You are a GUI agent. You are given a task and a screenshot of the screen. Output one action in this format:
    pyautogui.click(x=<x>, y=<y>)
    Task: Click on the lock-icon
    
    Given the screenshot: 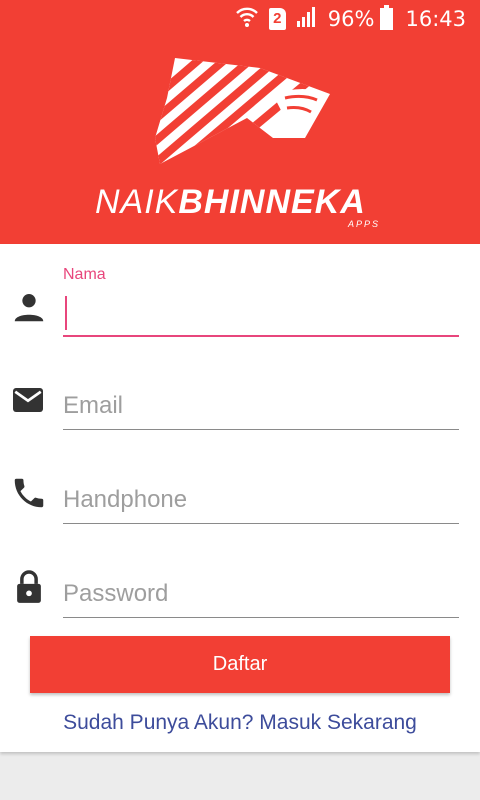 What is the action you would take?
    pyautogui.click(x=29, y=589)
    